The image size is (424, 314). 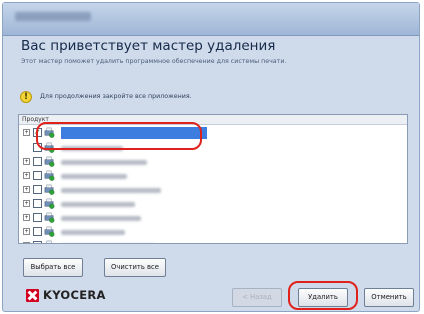 What do you see at coordinates (213, 148) in the screenshot?
I see `product-row` at bounding box center [213, 148].